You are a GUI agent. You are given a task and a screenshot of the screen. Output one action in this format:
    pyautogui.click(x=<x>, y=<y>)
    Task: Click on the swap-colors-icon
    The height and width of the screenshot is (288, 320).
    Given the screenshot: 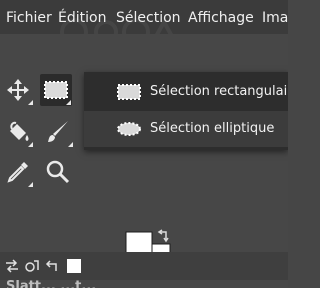 What is the action you would take?
    pyautogui.click(x=163, y=236)
    